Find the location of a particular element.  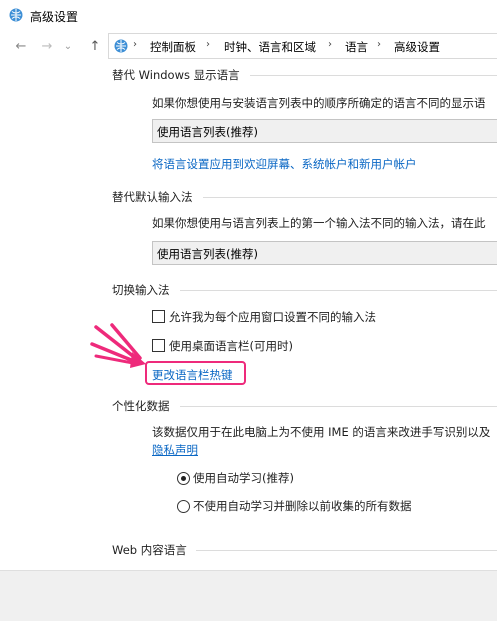

display-language-group-title: 替代 Windows 显示语言 is located at coordinates (176, 75).